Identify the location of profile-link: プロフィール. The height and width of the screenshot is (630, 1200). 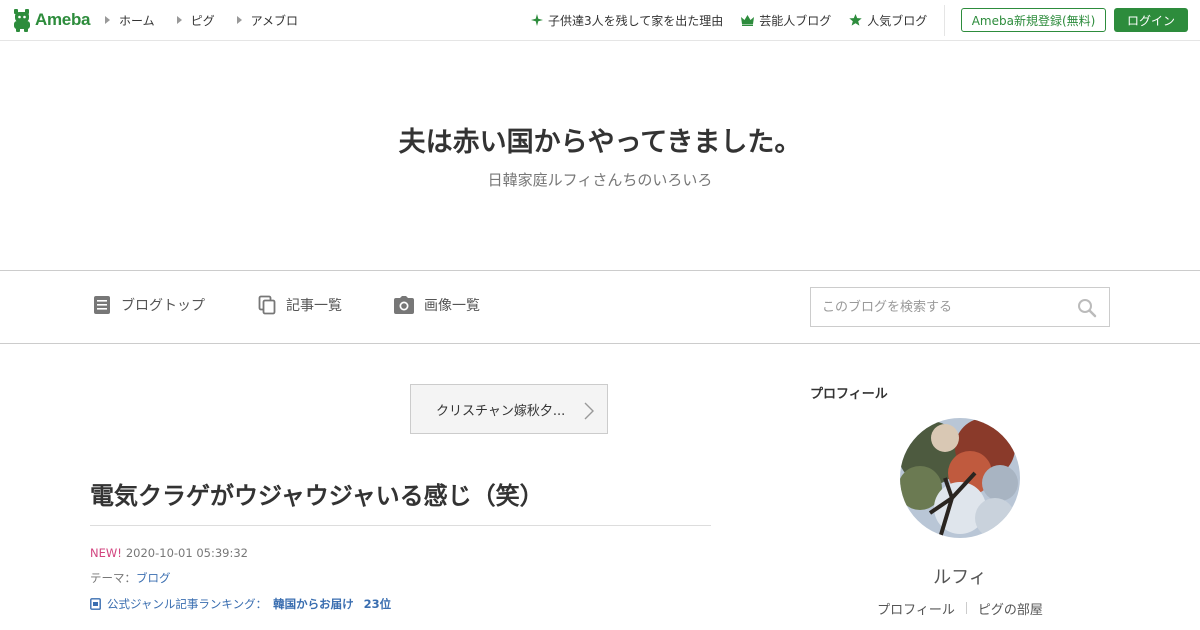
(916, 608).